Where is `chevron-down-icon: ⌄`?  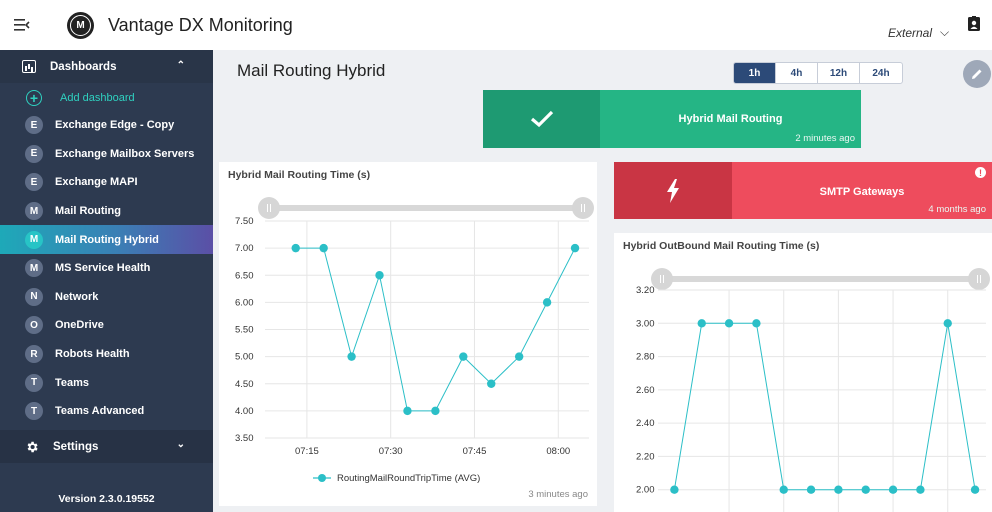
chevron-down-icon: ⌄ is located at coordinates (180, 444).